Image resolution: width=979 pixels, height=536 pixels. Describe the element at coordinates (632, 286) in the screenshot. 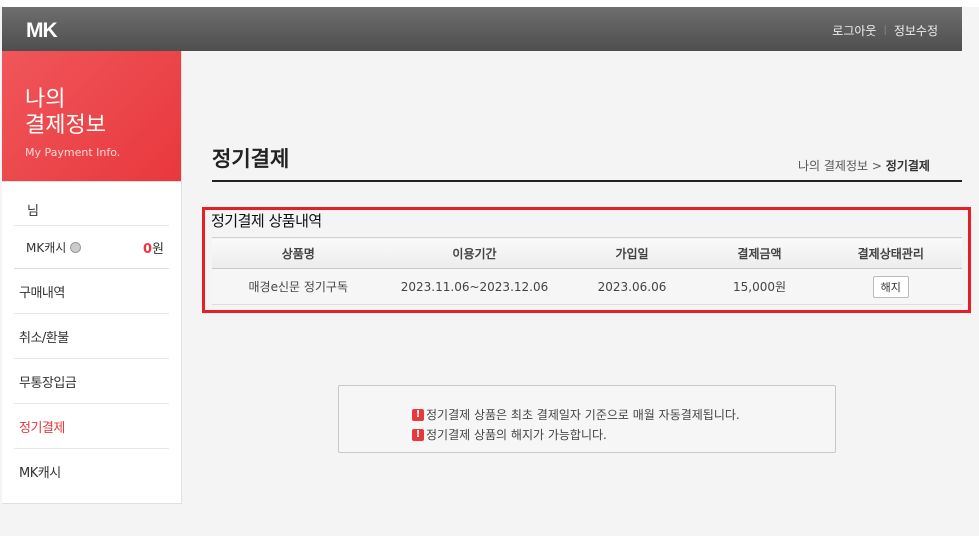

I see `cell-joined: 2023.06.06` at that location.